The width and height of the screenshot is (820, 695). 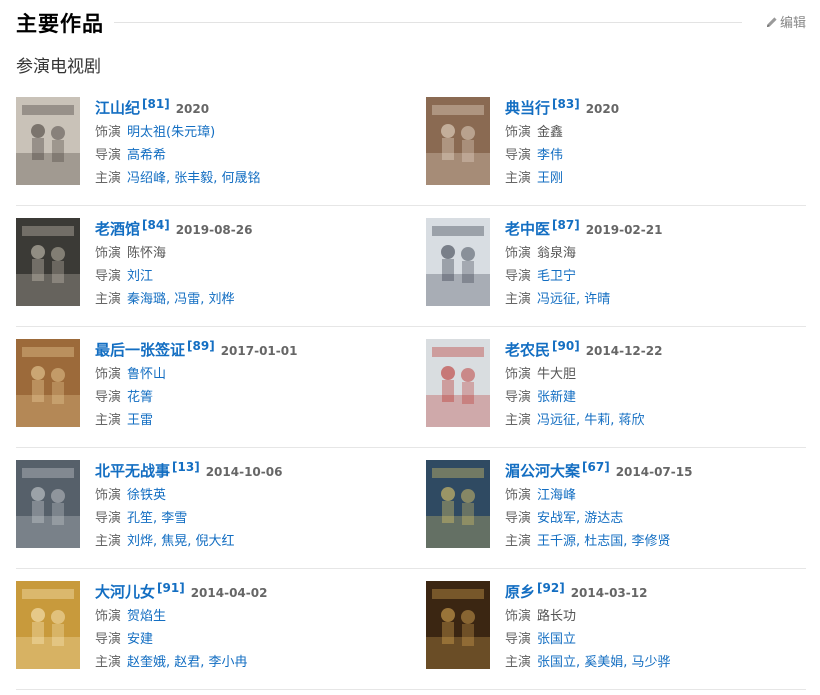 What do you see at coordinates (156, 225) in the screenshot?
I see `reference-link: [84]` at bounding box center [156, 225].